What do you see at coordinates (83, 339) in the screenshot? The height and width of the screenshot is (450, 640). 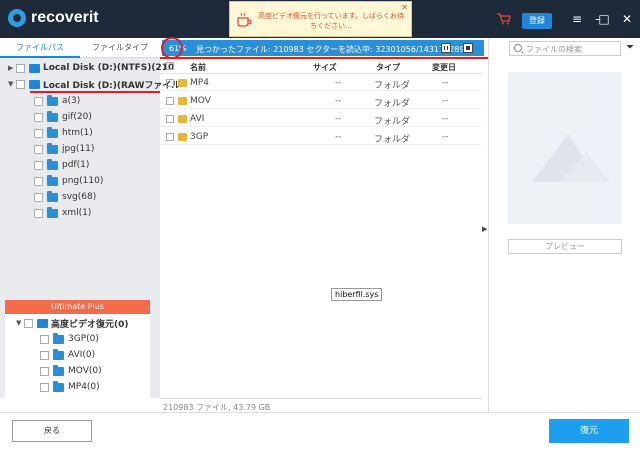 I see `video-item-label: 3GP(0)` at bounding box center [83, 339].